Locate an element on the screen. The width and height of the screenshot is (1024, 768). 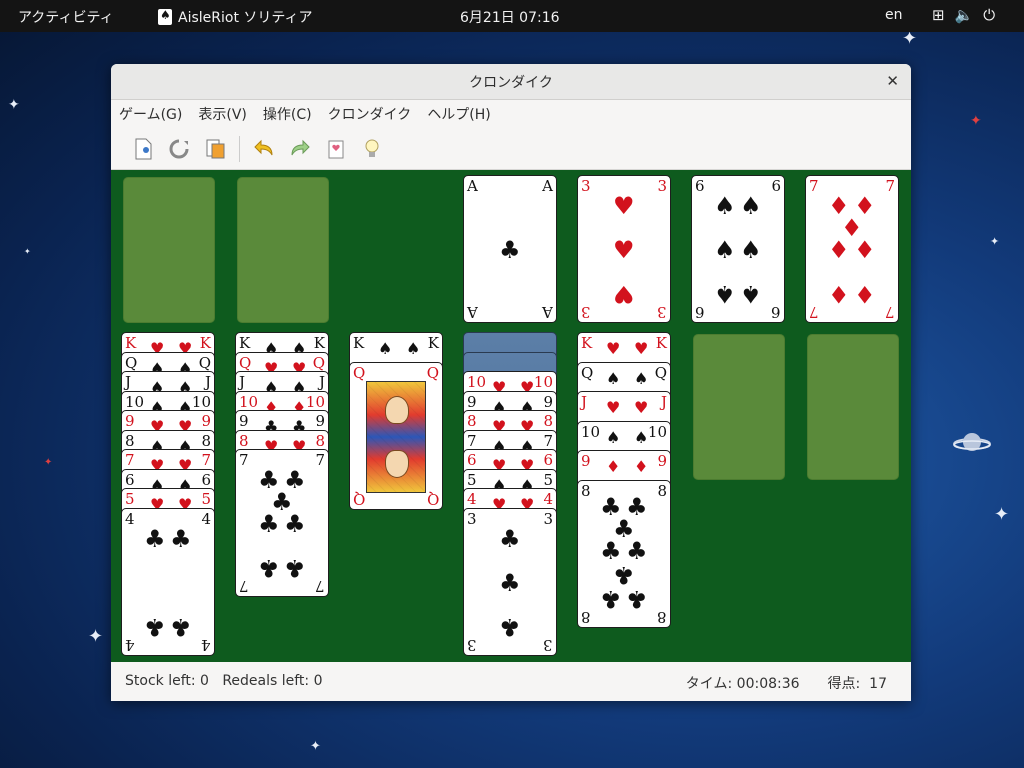
undo-icon is located at coordinates (264, 149).